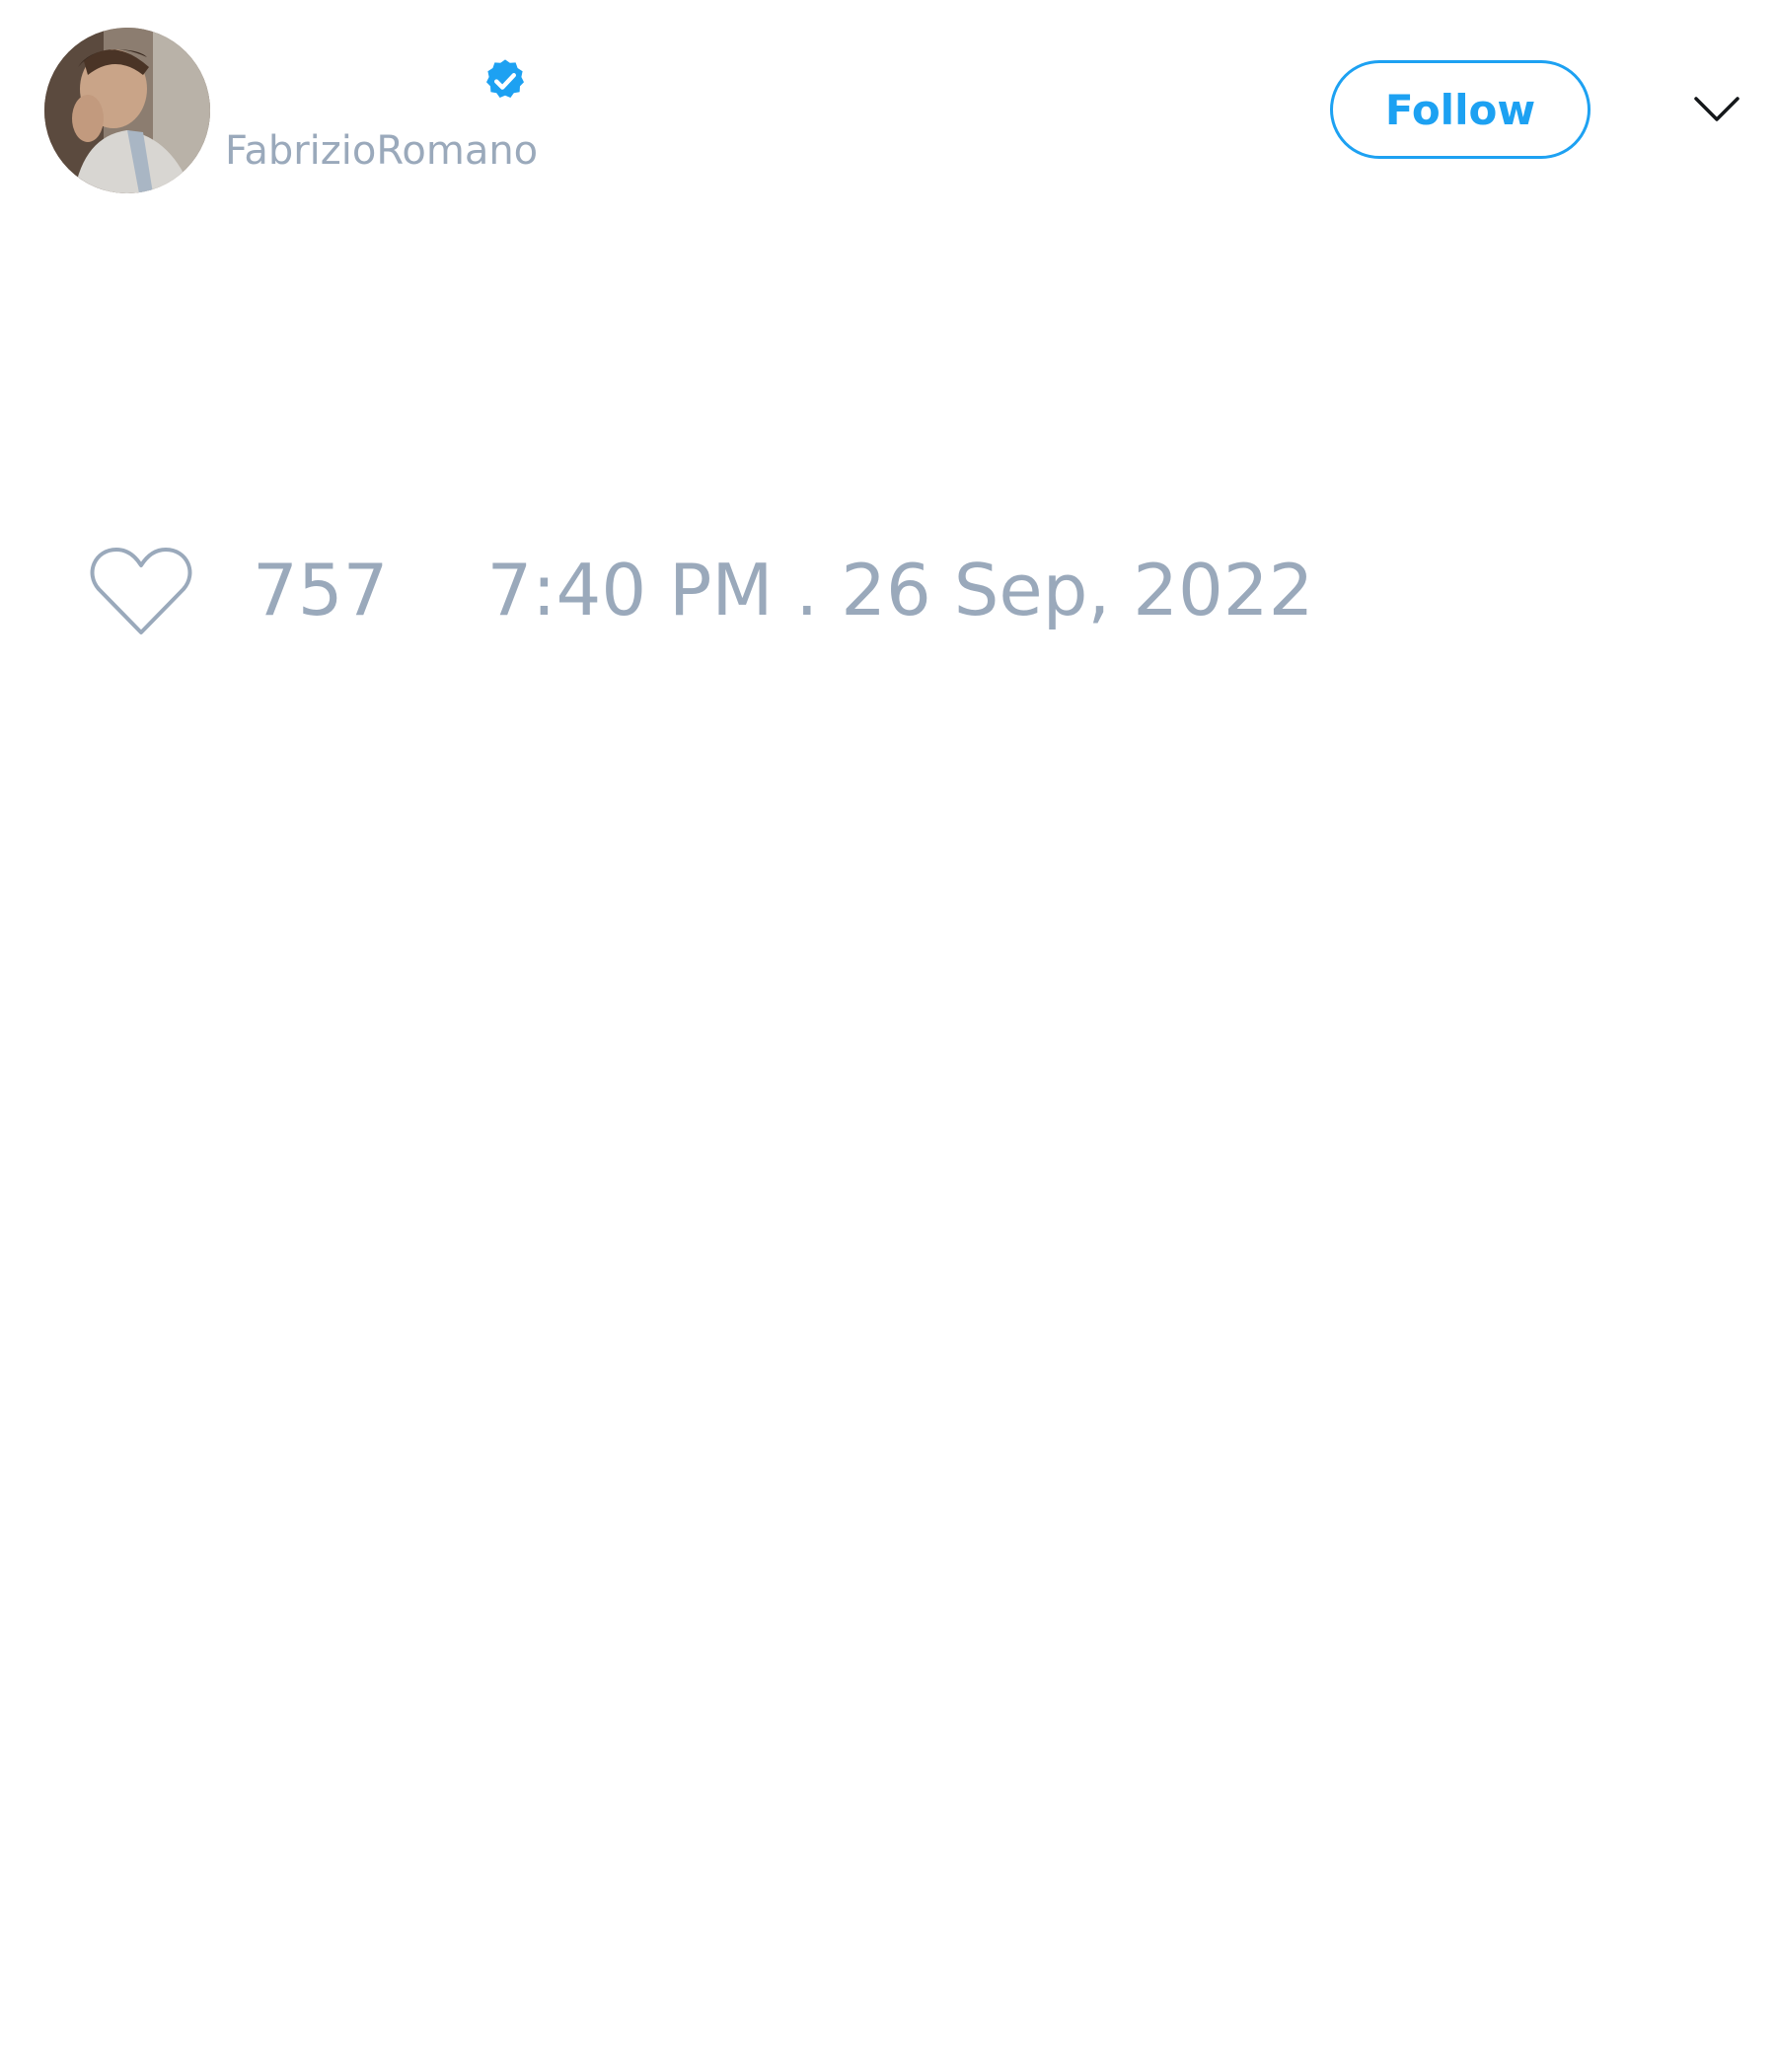  I want to click on author-handle: FabrizioRomano, so click(381, 151).